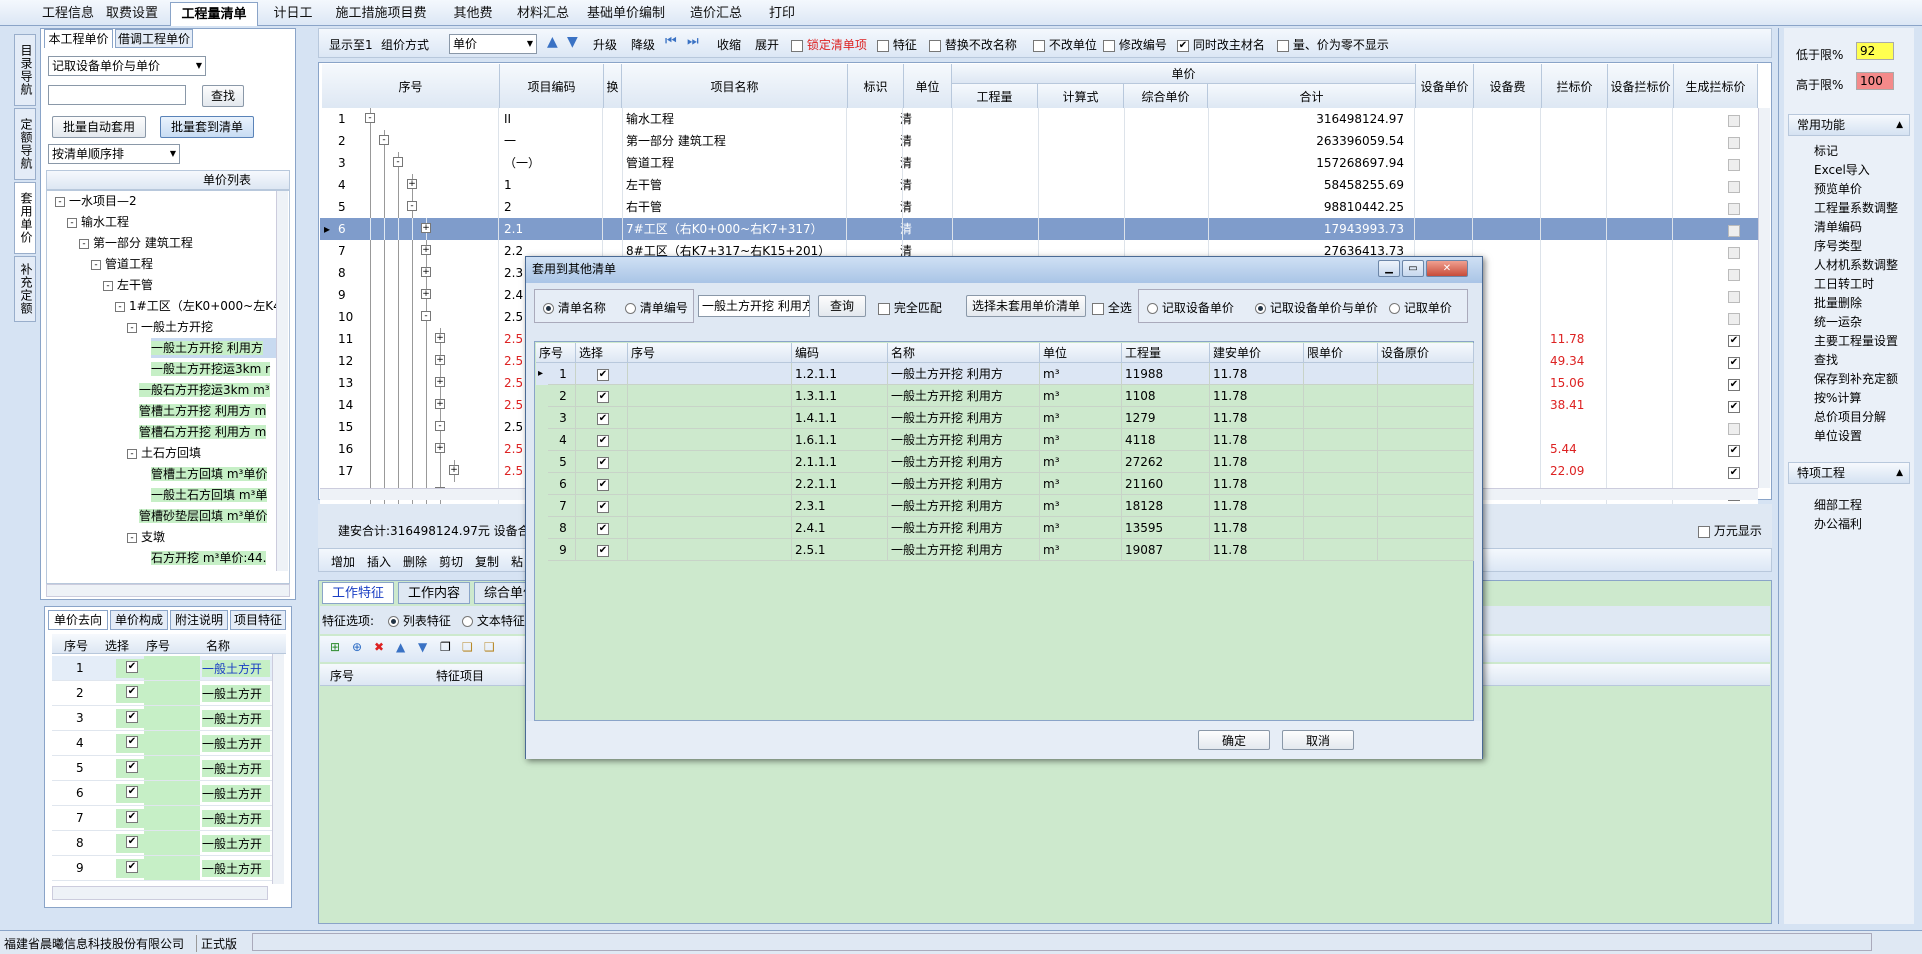 The width and height of the screenshot is (1922, 954). I want to click on edit-code-checkbox: 修改编号, so click(1135, 44).